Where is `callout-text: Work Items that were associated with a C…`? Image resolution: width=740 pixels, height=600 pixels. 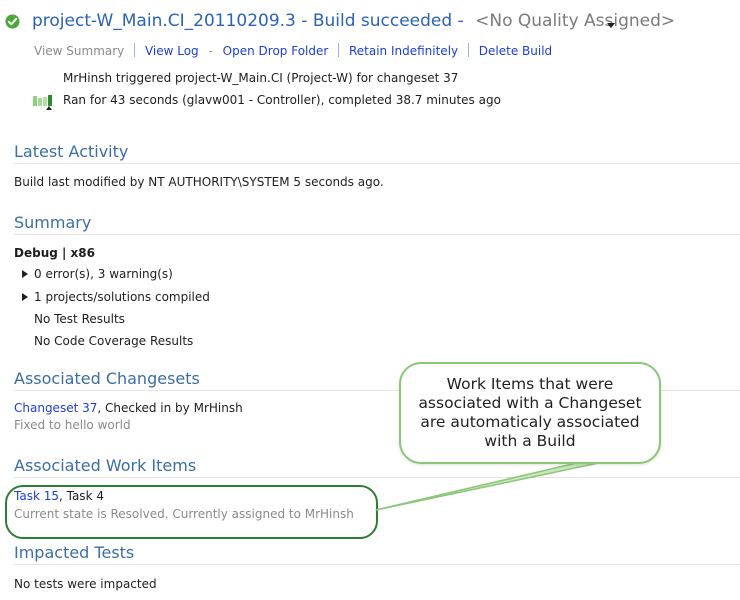
callout-text: Work Items that were associated with a C… is located at coordinates (530, 412).